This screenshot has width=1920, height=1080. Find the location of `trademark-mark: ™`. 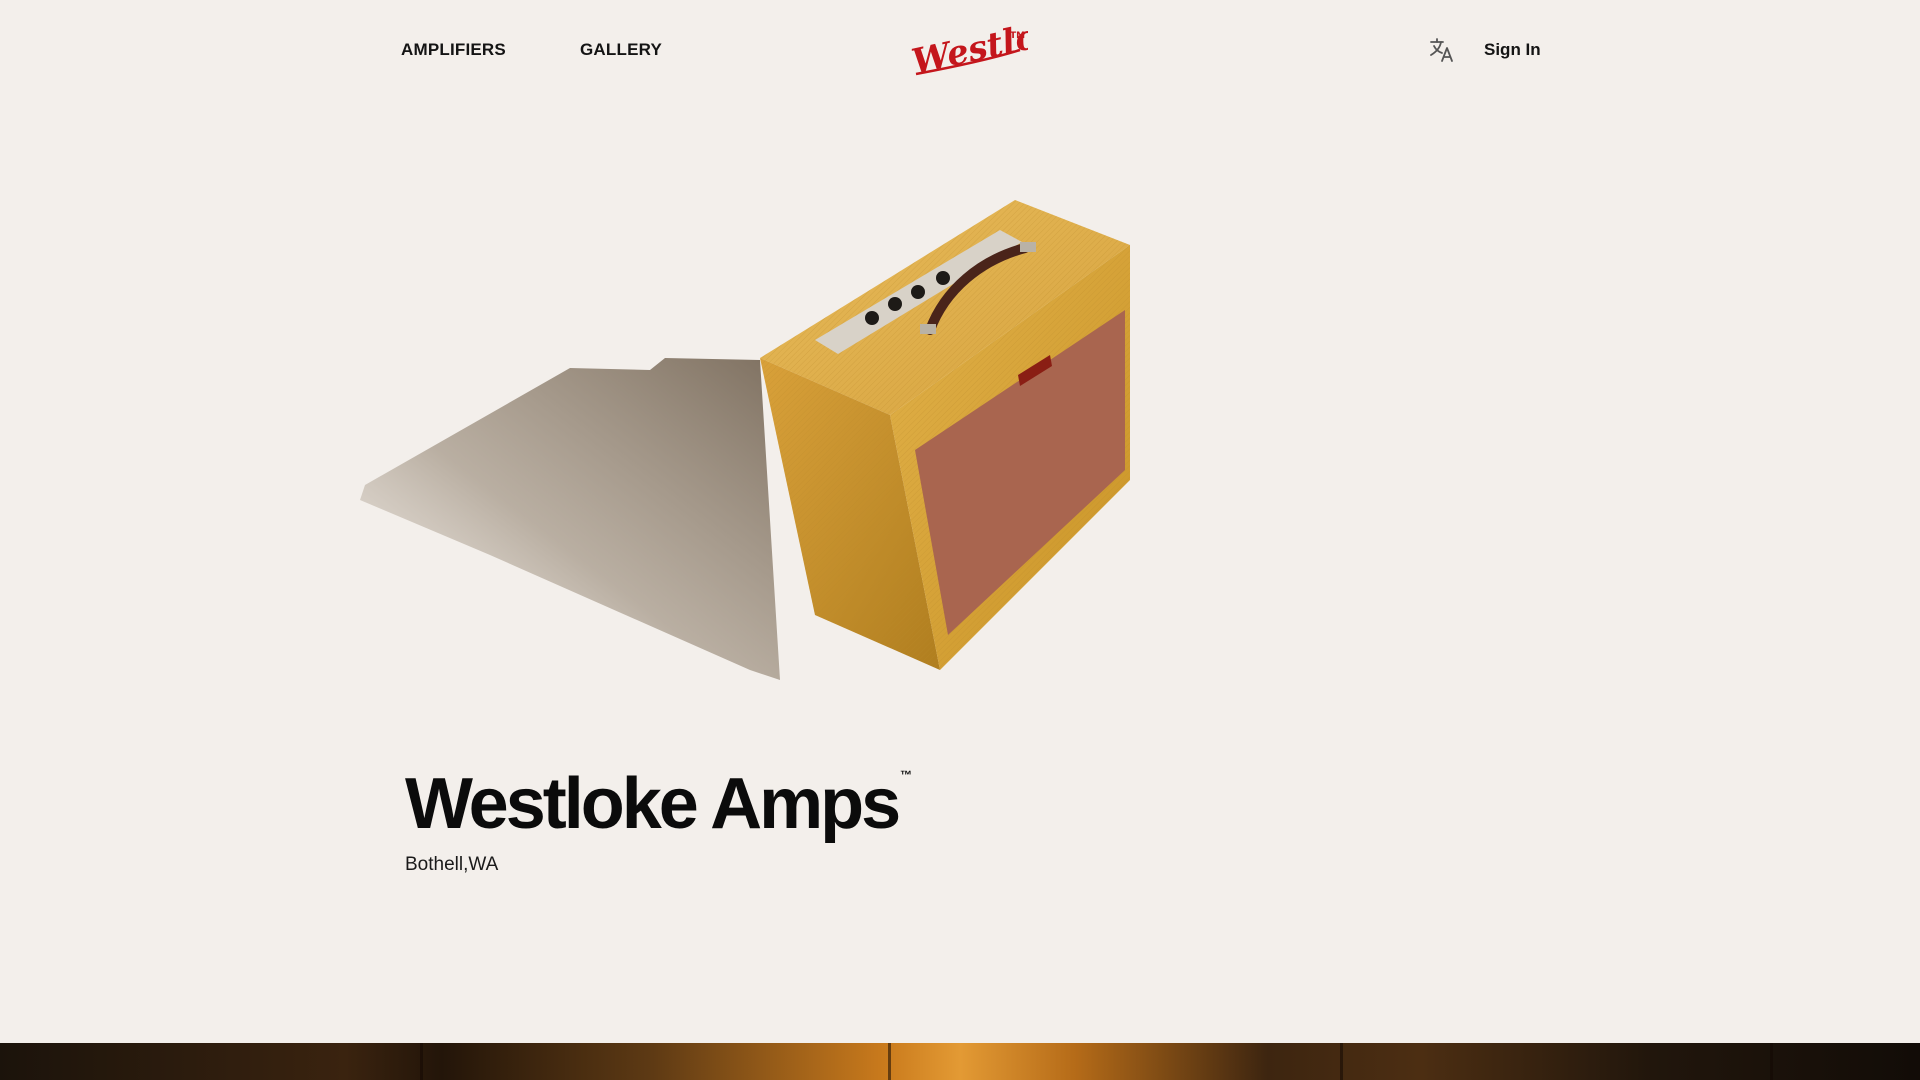

trademark-mark: ™ is located at coordinates (906, 775).